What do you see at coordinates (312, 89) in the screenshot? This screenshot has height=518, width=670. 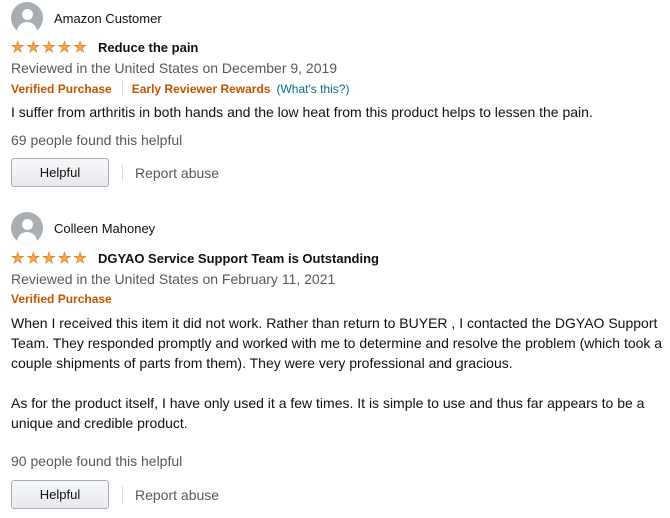 I see `whats-this-link: (What's this?)` at bounding box center [312, 89].